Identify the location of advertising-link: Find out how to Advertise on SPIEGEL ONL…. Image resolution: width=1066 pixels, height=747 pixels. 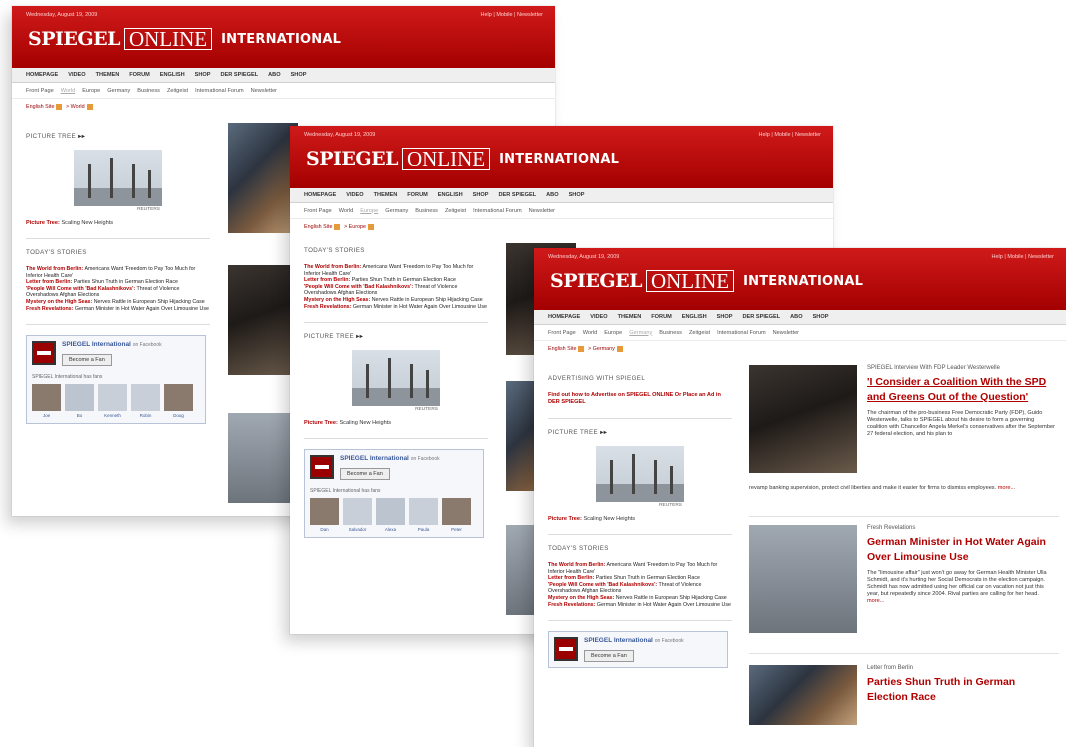
(640, 399).